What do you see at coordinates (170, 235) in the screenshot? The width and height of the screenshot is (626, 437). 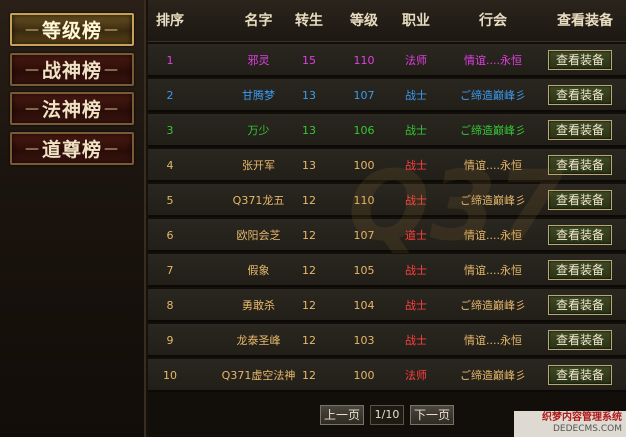 I see `rank-cell: 6` at bounding box center [170, 235].